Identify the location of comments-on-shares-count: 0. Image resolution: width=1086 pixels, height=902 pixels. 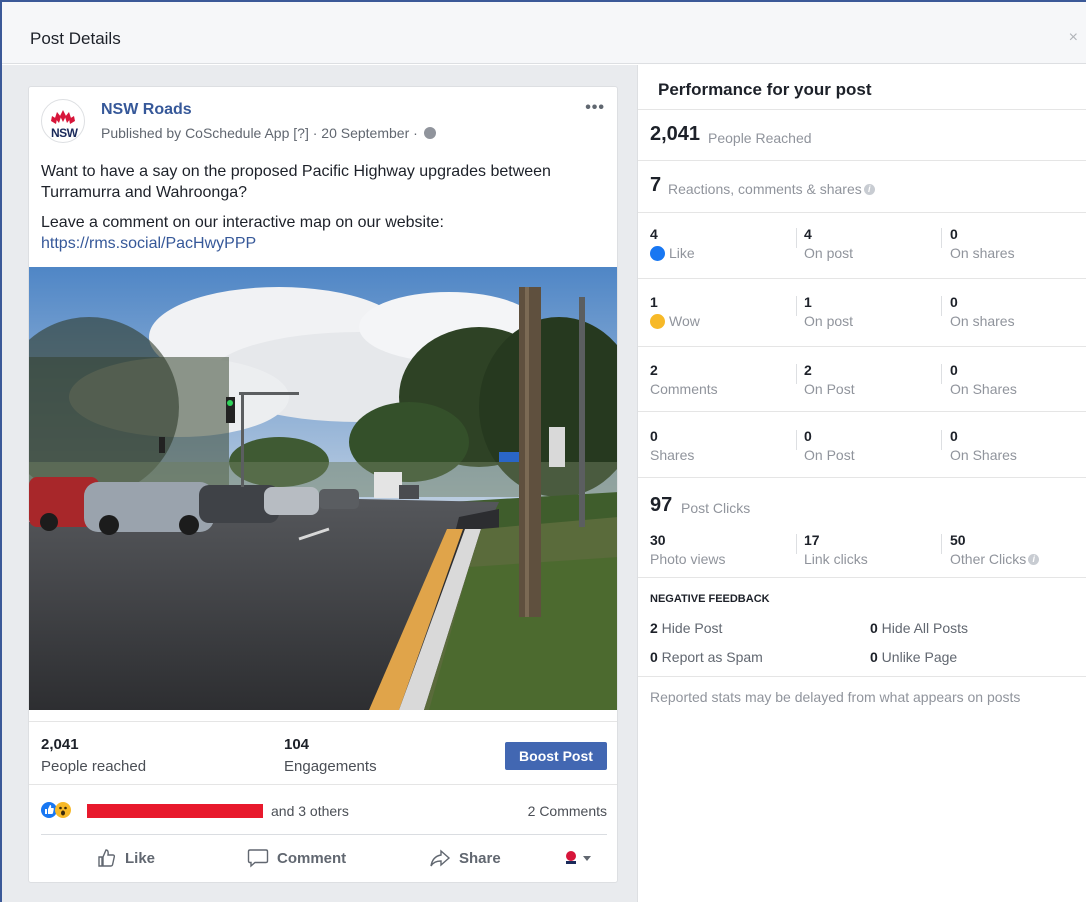
(954, 370).